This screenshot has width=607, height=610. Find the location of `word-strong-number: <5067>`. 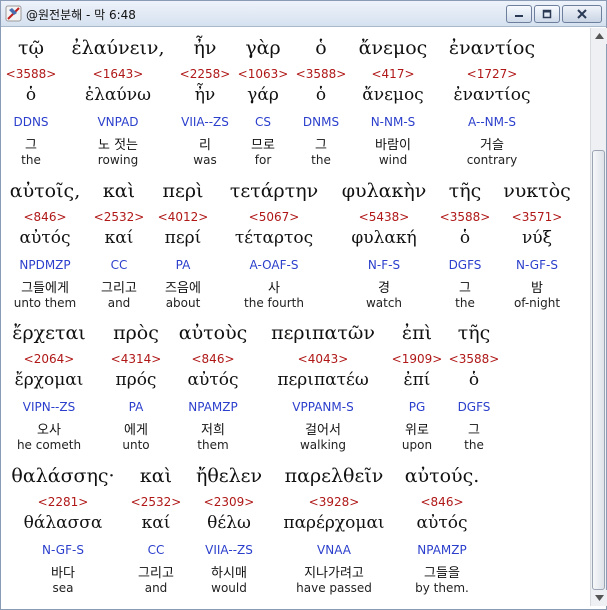

word-strong-number: <5067> is located at coordinates (274, 217).